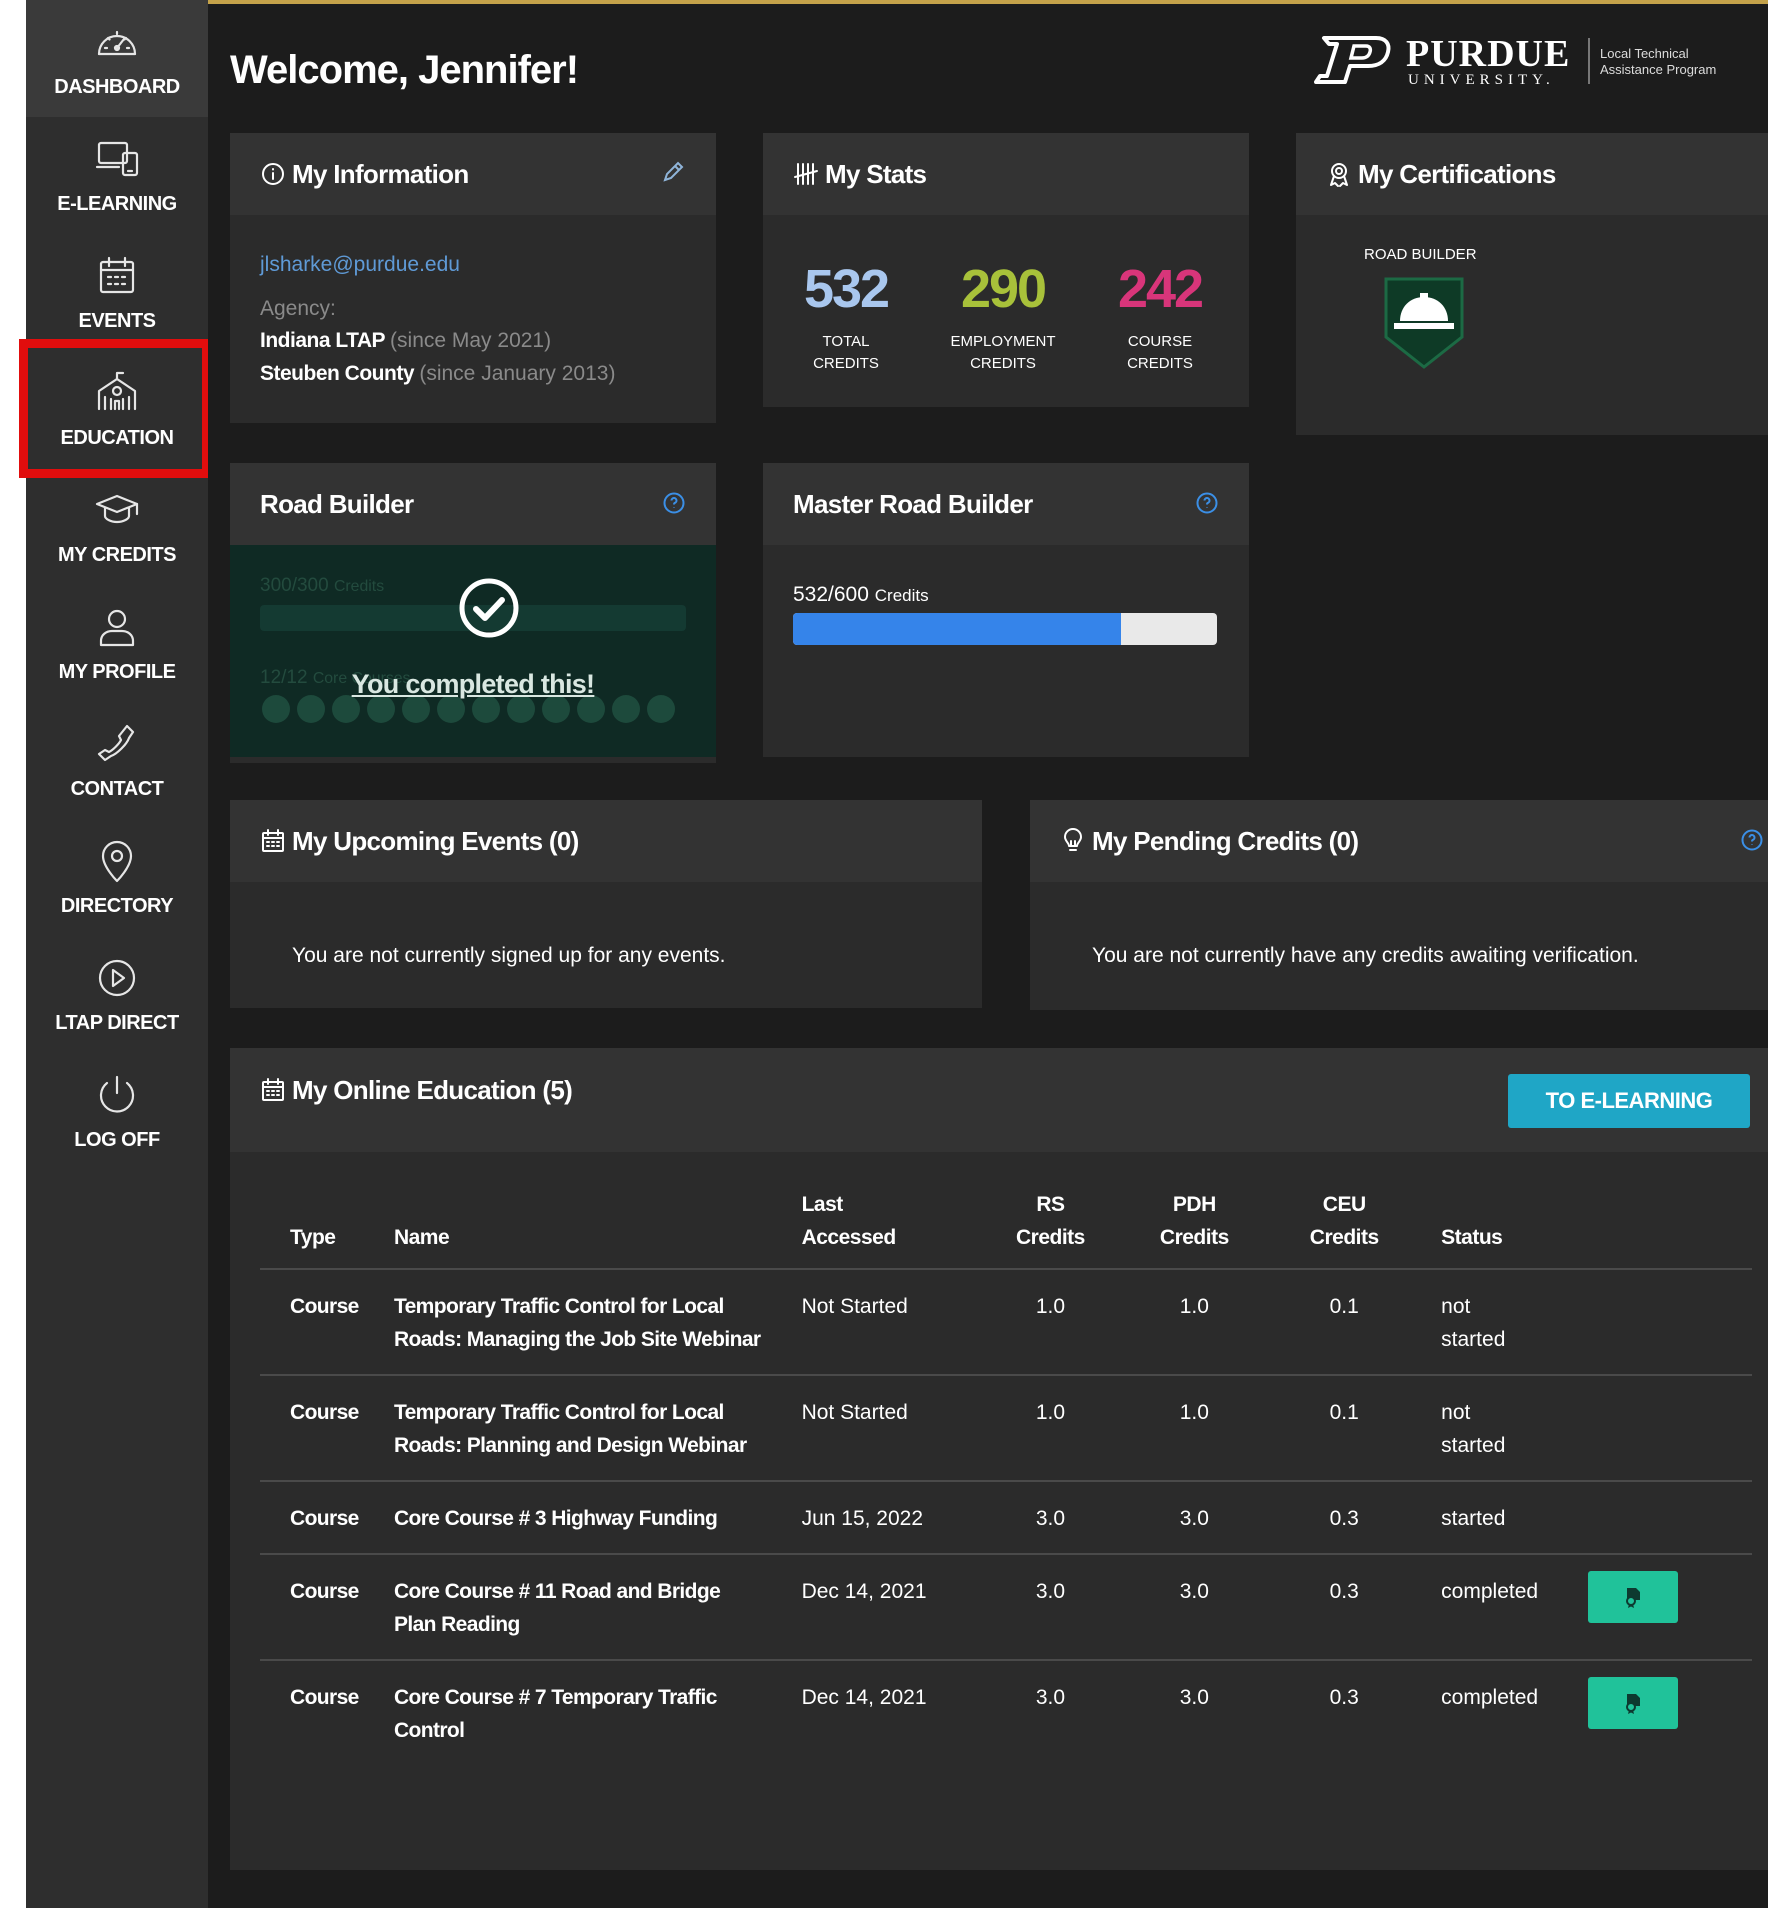  I want to click on col-action, so click(1670, 1229).